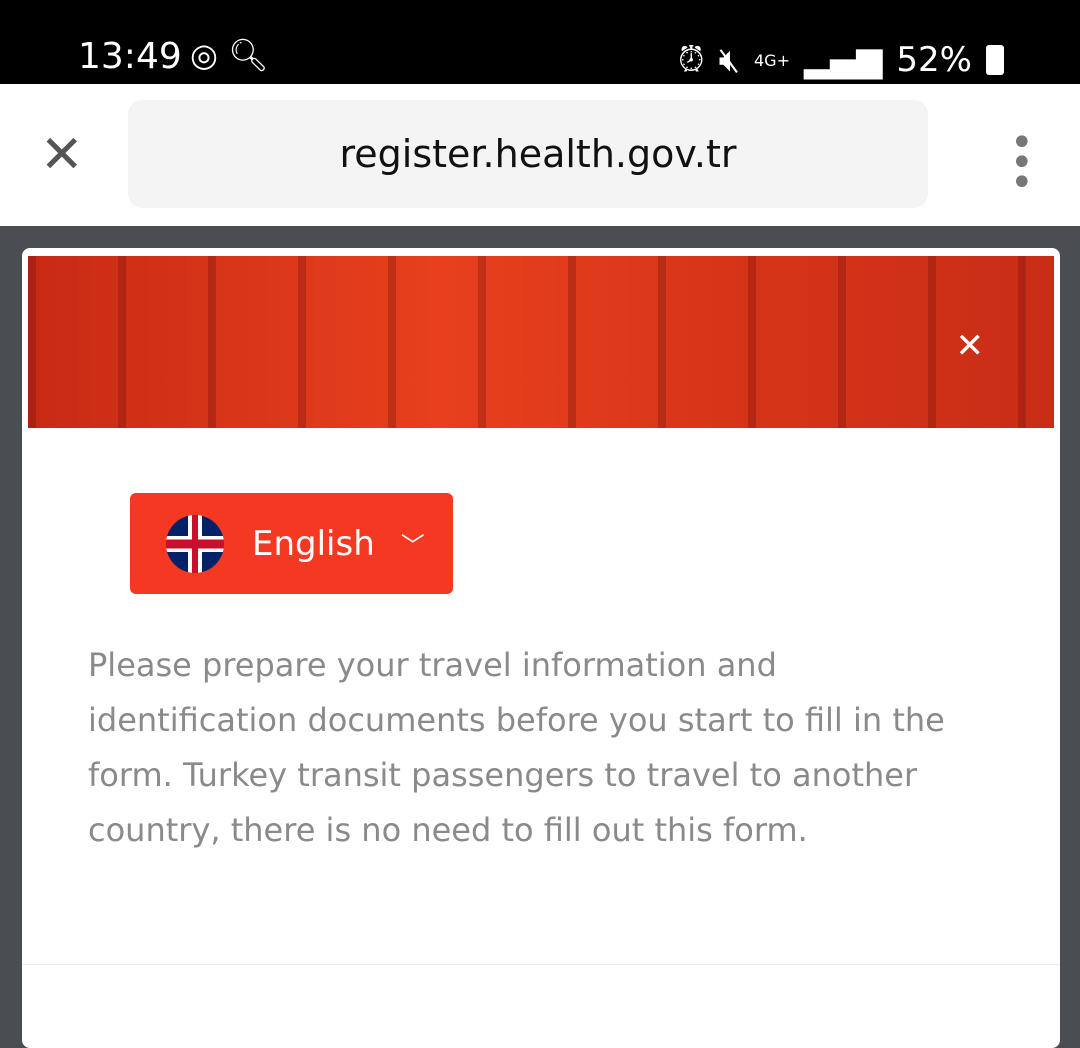  Describe the element at coordinates (970, 346) in the screenshot. I see `close-modal-icon: ✕` at that location.